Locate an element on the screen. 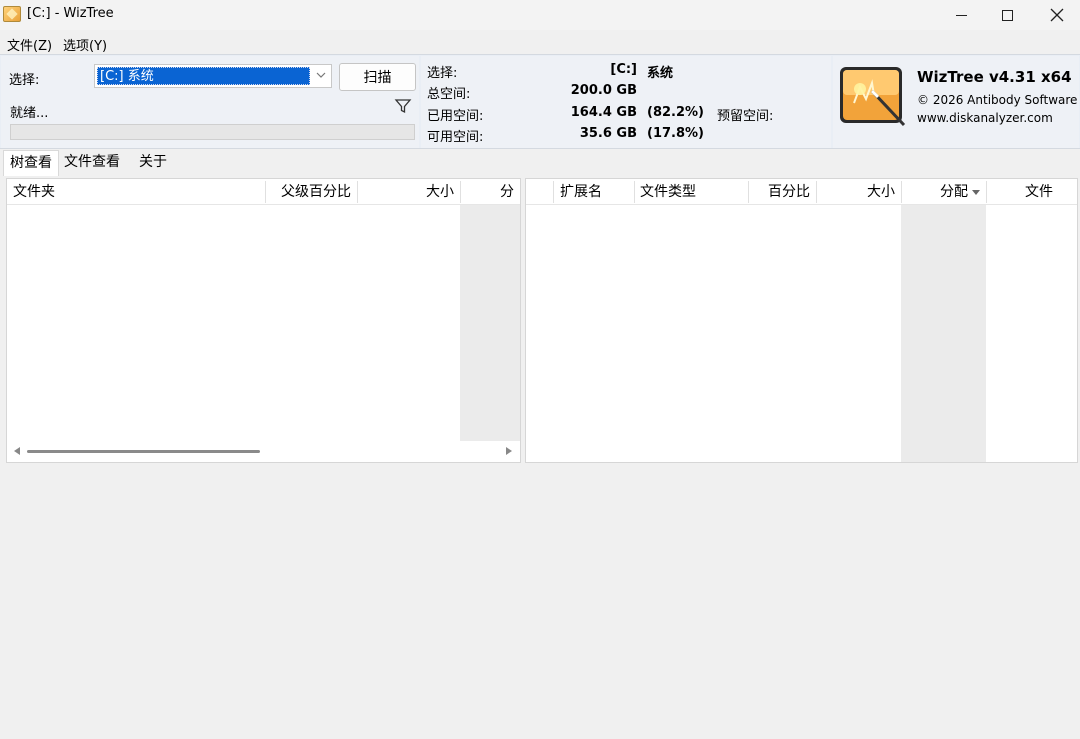  maximize-button is located at coordinates (1007, 15).